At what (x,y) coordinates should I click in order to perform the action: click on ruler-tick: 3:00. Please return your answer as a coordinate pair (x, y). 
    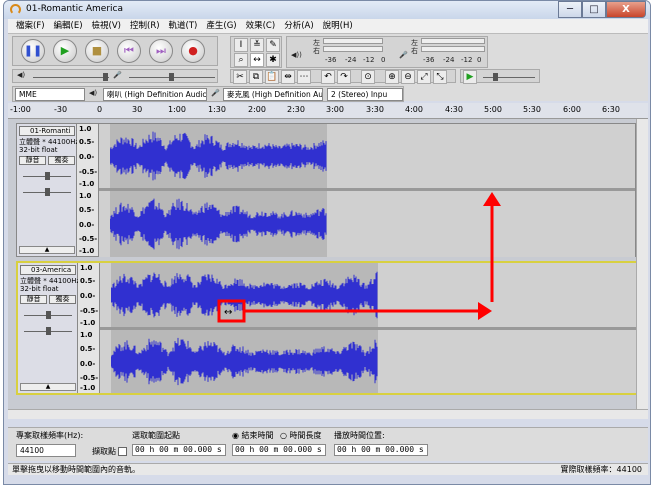
    Looking at the image, I should click on (335, 109).